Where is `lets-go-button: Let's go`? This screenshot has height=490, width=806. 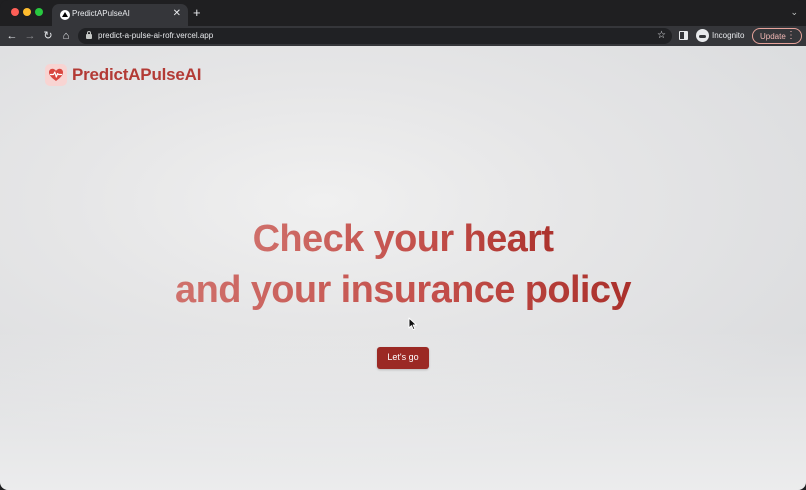 lets-go-button: Let's go is located at coordinates (403, 358).